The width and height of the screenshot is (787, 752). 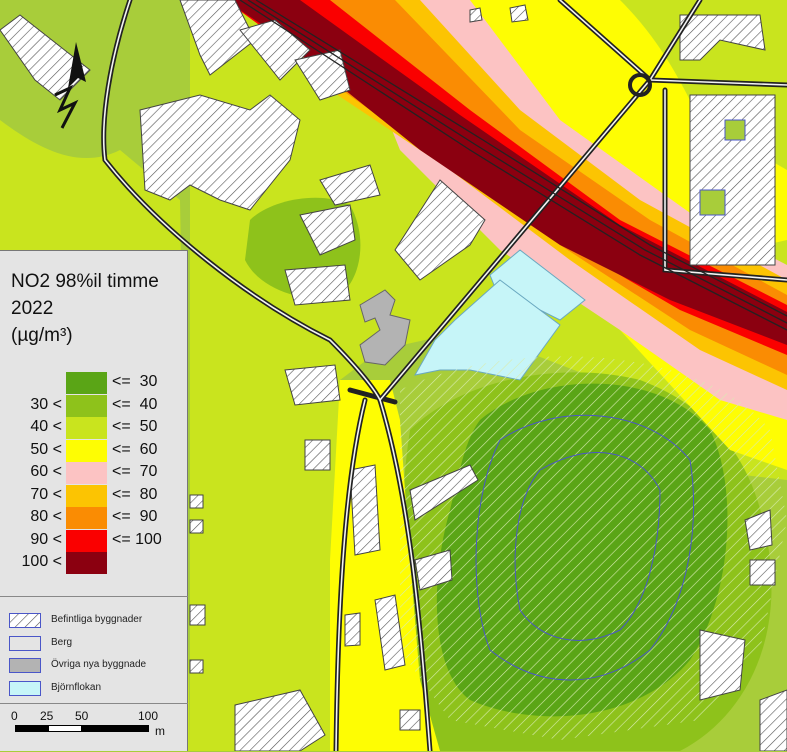 I want to click on legend-lower-bound: 80 <, so click(x=46, y=516).